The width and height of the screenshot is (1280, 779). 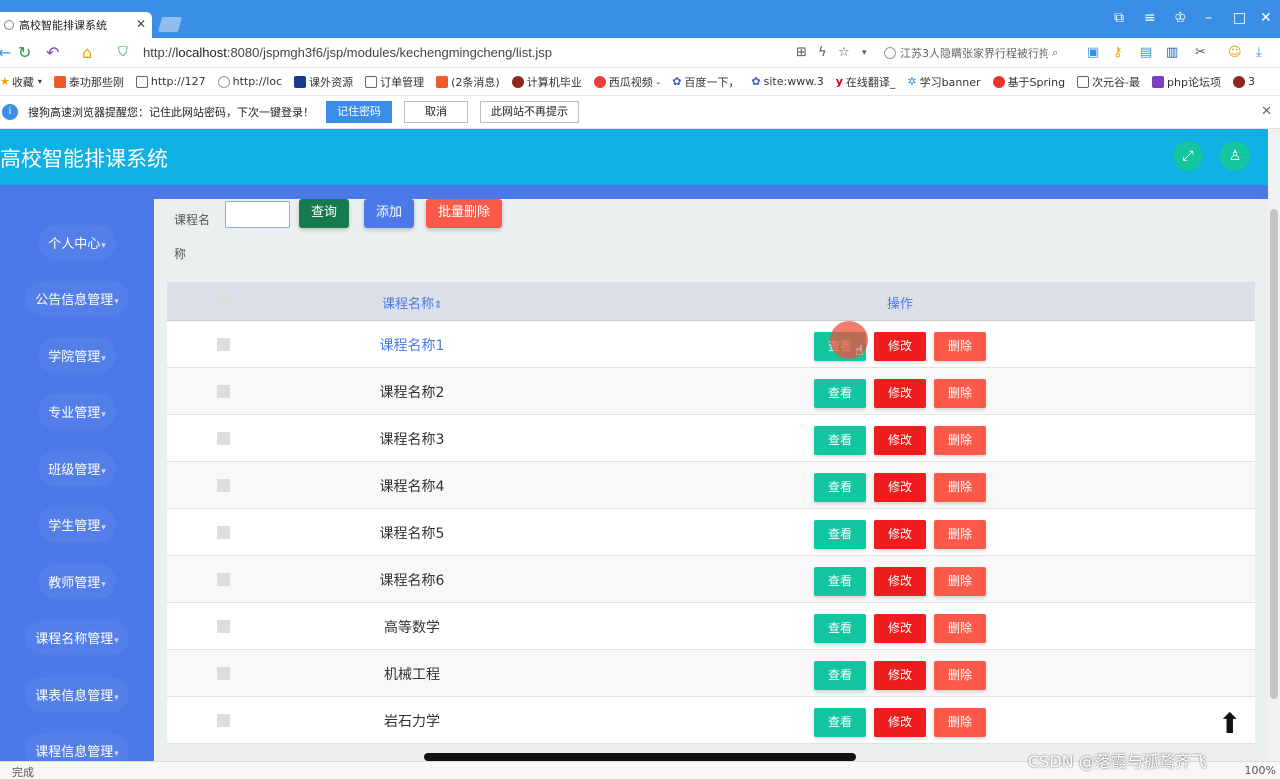 I want to click on sidebar-item-colleges: 学院管理▾, so click(x=77, y=355).